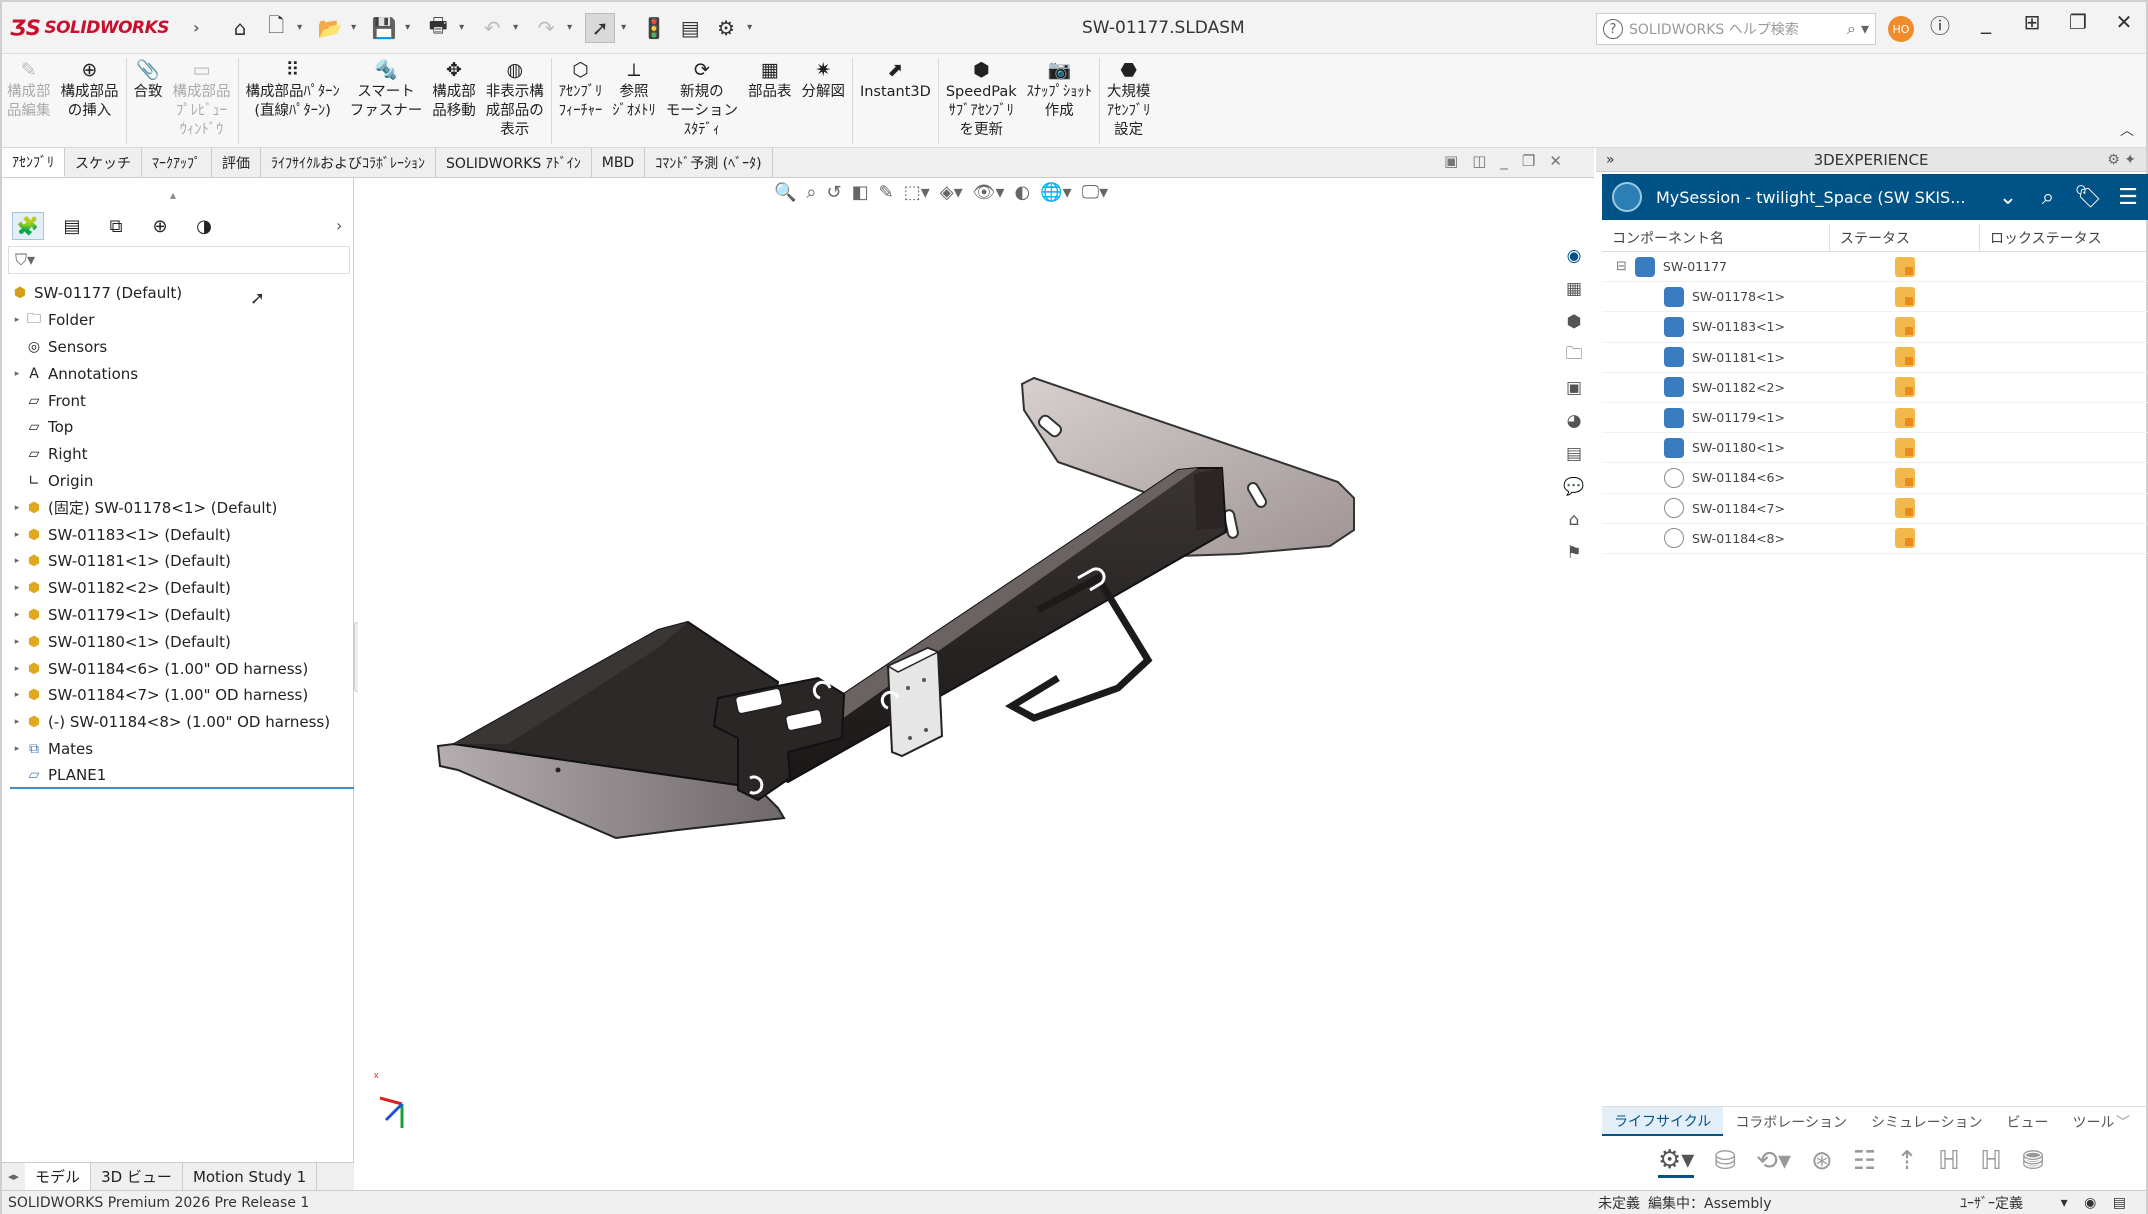  Describe the element at coordinates (182, 588) in the screenshot. I see `tree-node: ▸ ⬢ SW-01182<2> (Default)` at that location.